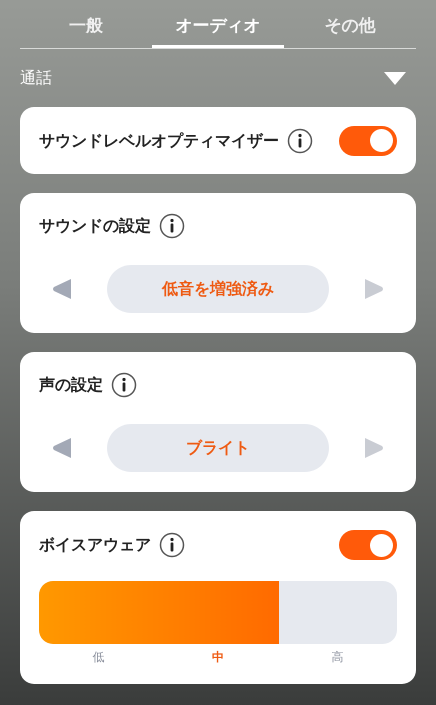  I want to click on tab: オーディオ, so click(218, 28).